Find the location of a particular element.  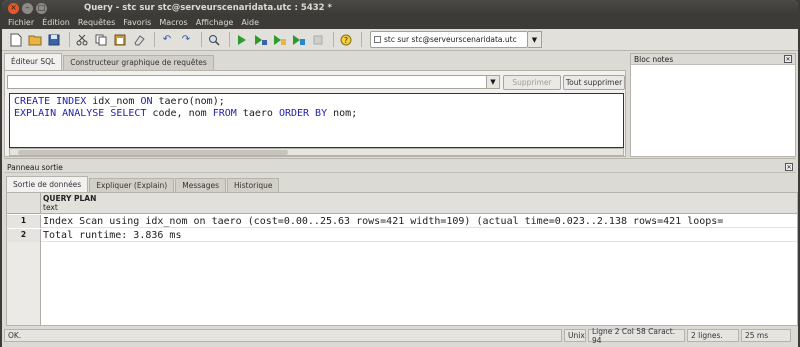

open-folder-icon is located at coordinates (35, 40).